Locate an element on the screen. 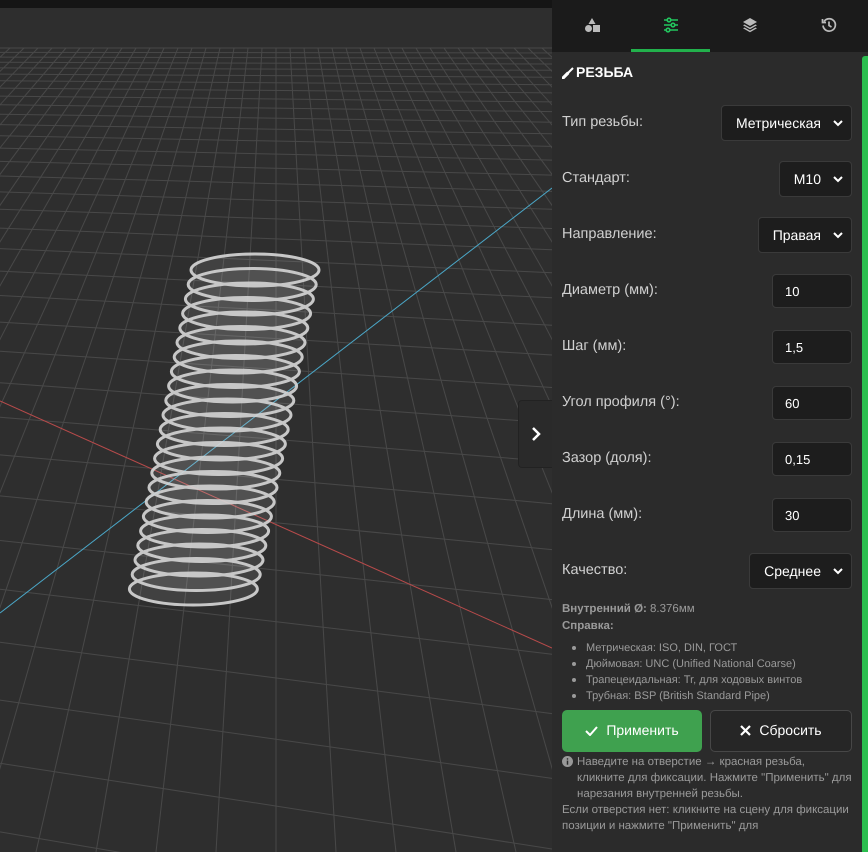  reset-button: Сбросить is located at coordinates (781, 731).